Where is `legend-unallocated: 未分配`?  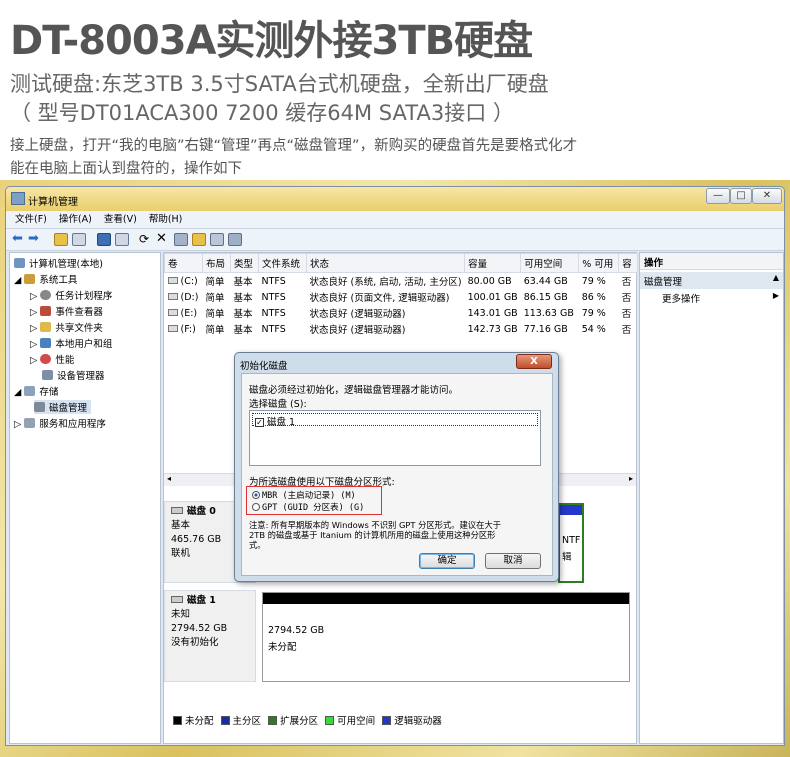
legend-unallocated: 未分配 is located at coordinates (191, 721).